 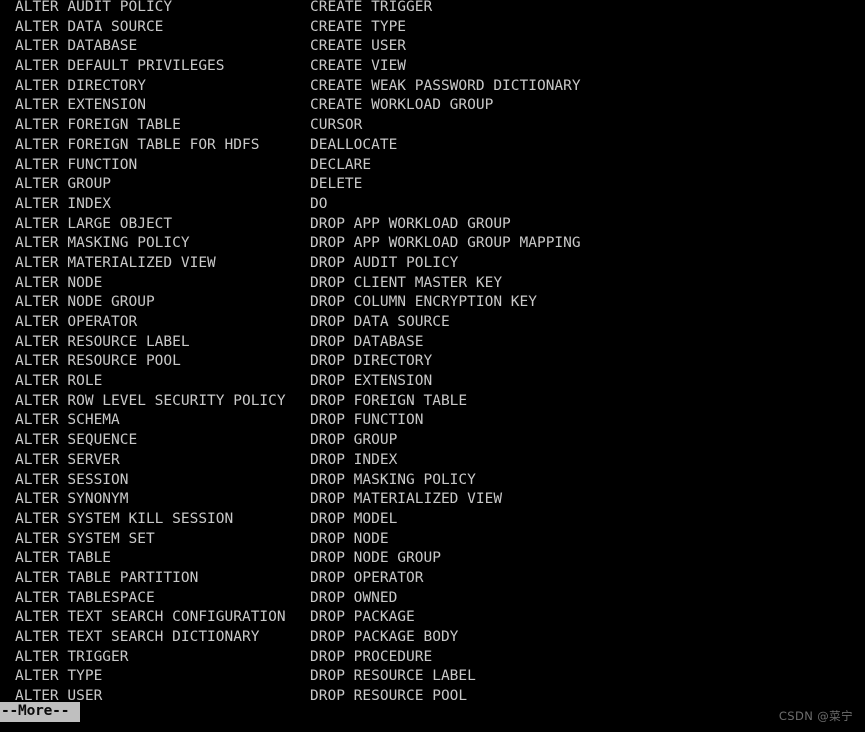 I want to click on command-line: CREATE WEAK PASSWORD DICTIONARY, so click(x=445, y=85).